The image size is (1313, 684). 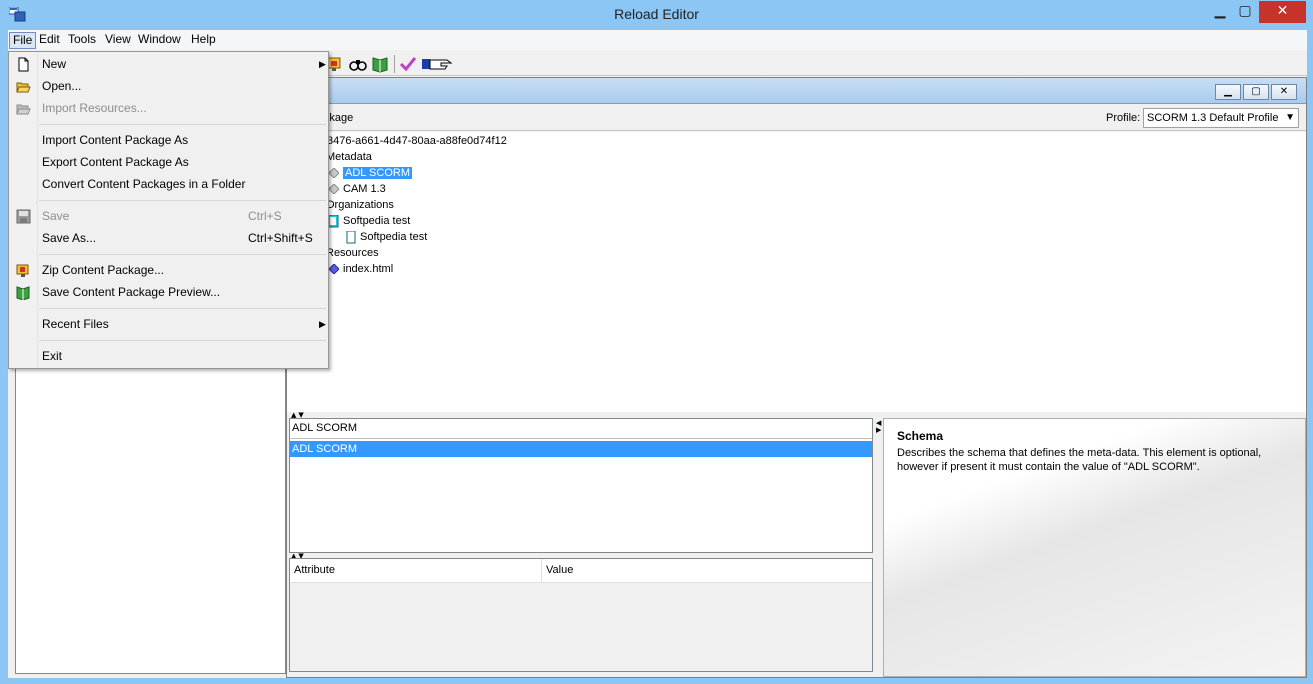 What do you see at coordinates (370, 173) in the screenshot?
I see `tree-node-adl-scorm: ADL SCORM` at bounding box center [370, 173].